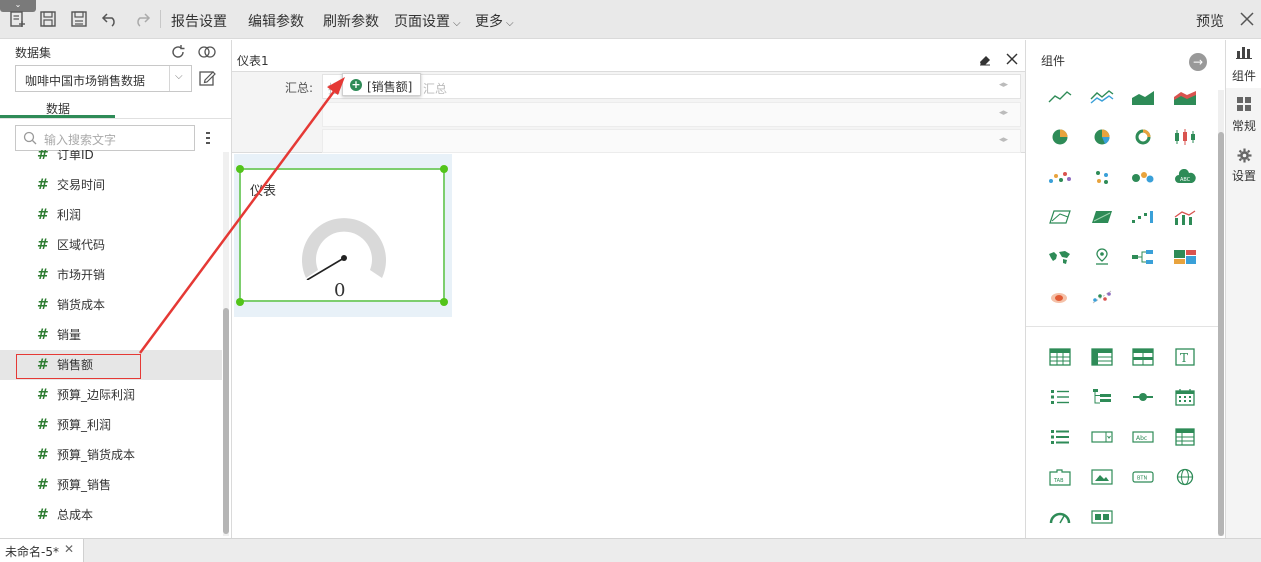 Image resolution: width=1261 pixels, height=562 pixels. What do you see at coordinates (1221, 334) in the screenshot?
I see `component-scrollbar-thumb` at bounding box center [1221, 334].